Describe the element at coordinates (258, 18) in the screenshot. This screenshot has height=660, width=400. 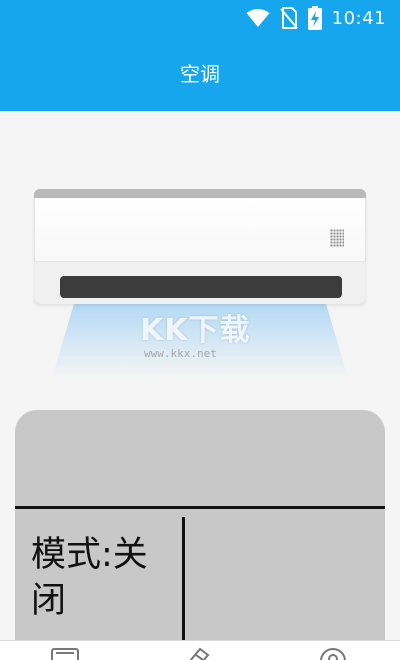
I see `wifi-icon` at that location.